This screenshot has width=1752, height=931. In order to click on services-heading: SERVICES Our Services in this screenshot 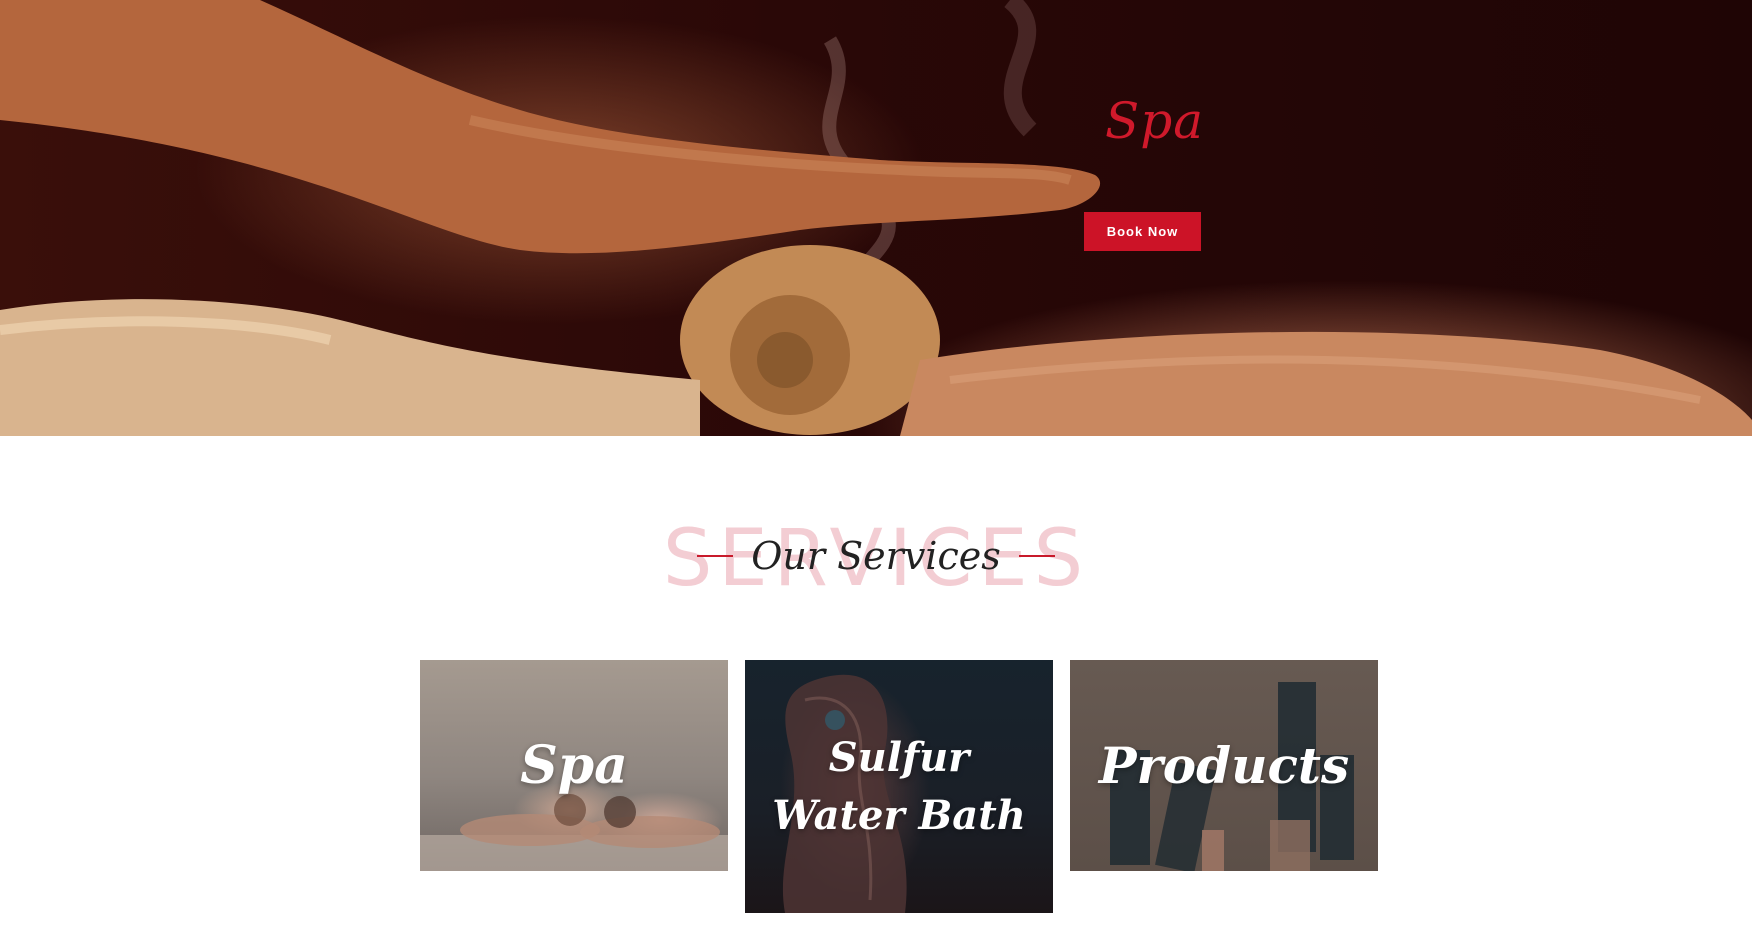, I will do `click(876, 557)`.